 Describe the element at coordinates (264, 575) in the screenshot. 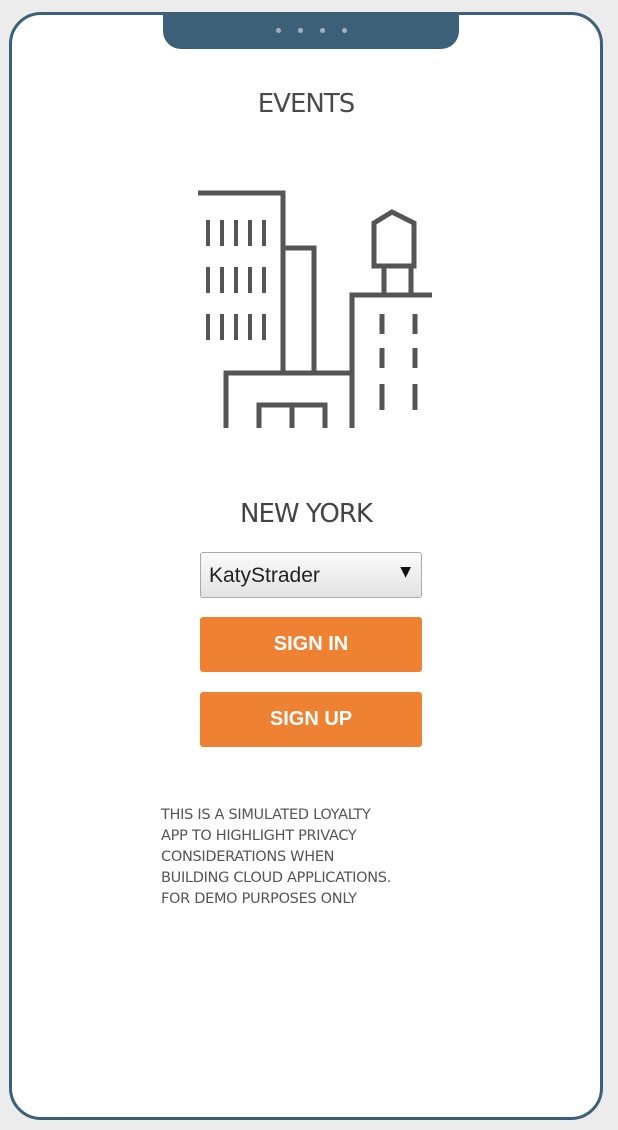

I see `user-select-value: KatyStrader` at that location.